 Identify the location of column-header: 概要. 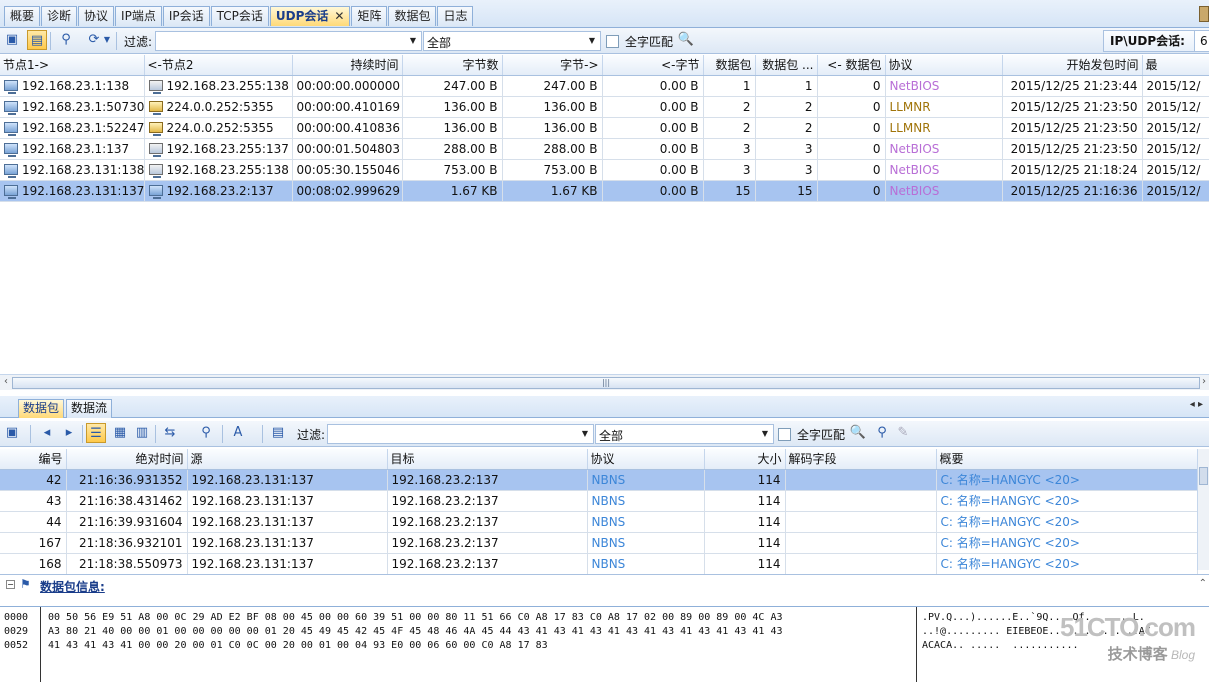
(1067, 459).